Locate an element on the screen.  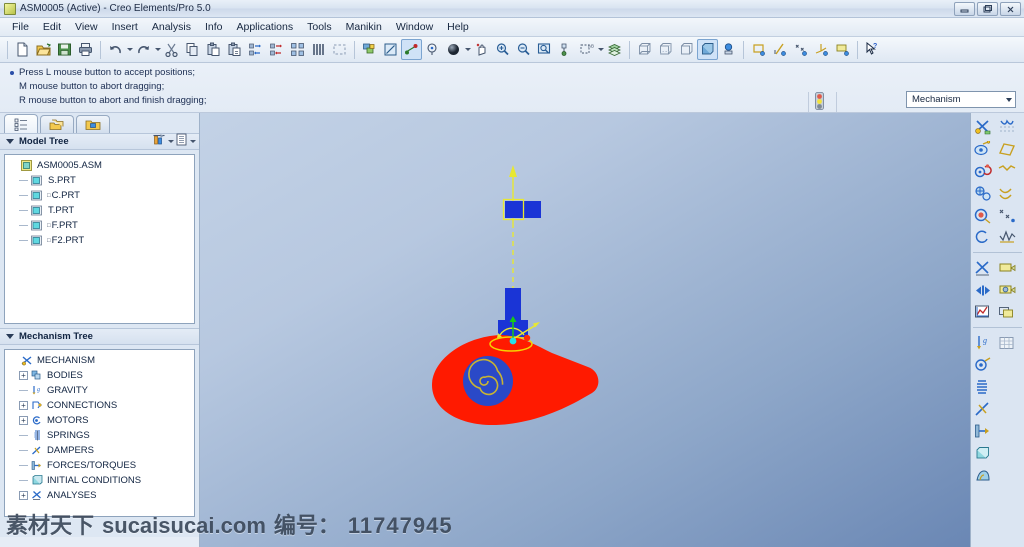
close-button is located at coordinates (1010, 9).